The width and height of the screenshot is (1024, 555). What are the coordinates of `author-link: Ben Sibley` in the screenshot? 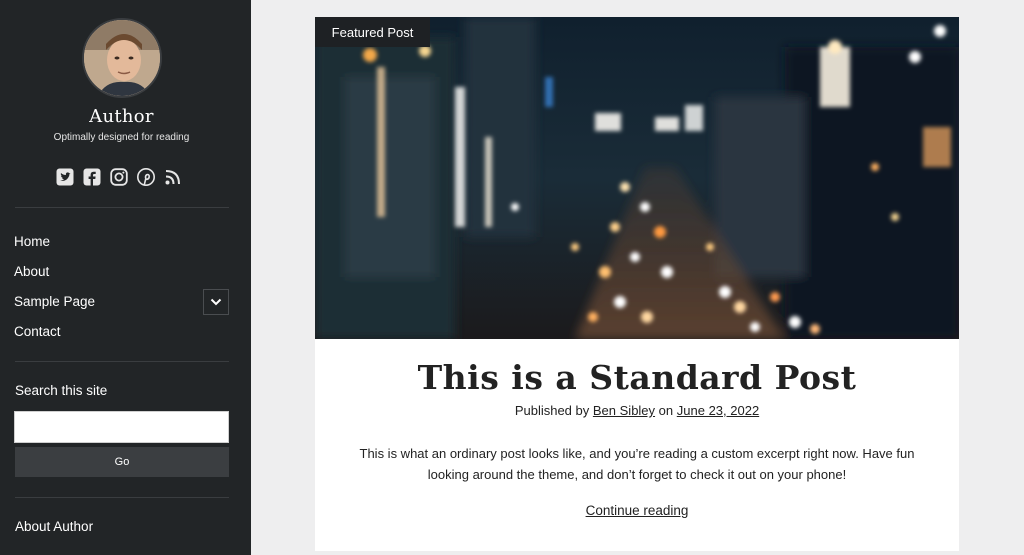 It's located at (624, 410).